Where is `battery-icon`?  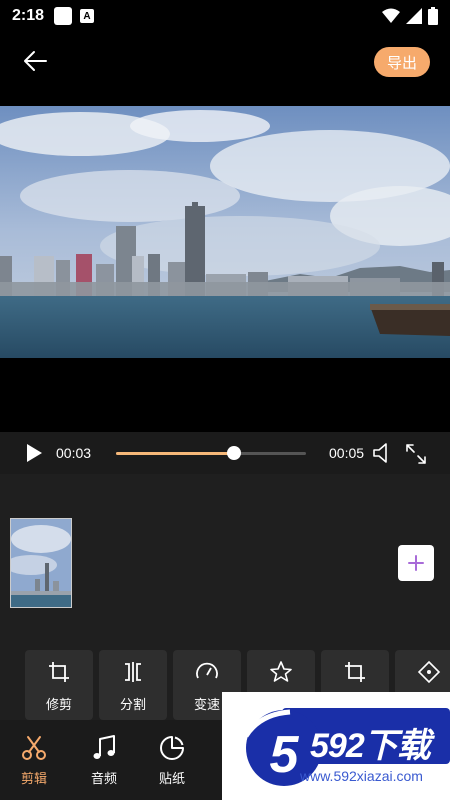
battery-icon is located at coordinates (433, 16).